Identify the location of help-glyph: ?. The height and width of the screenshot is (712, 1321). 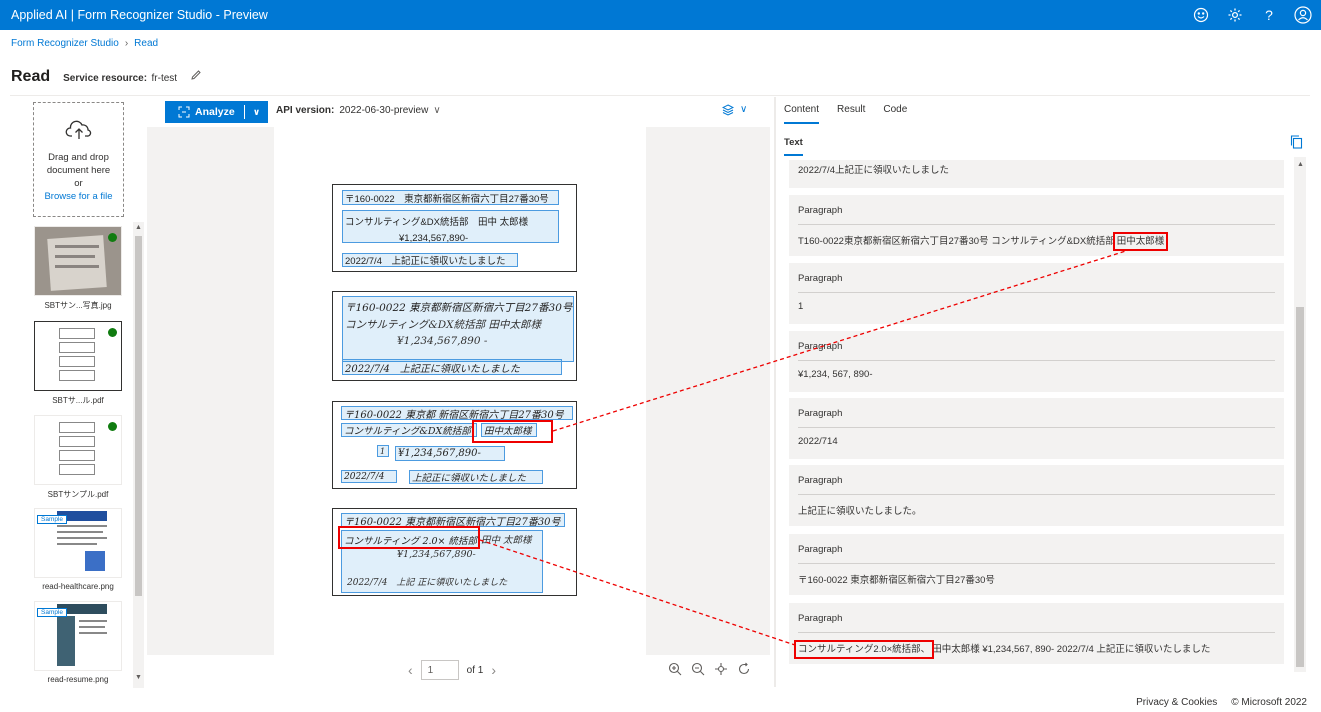
(1269, 15).